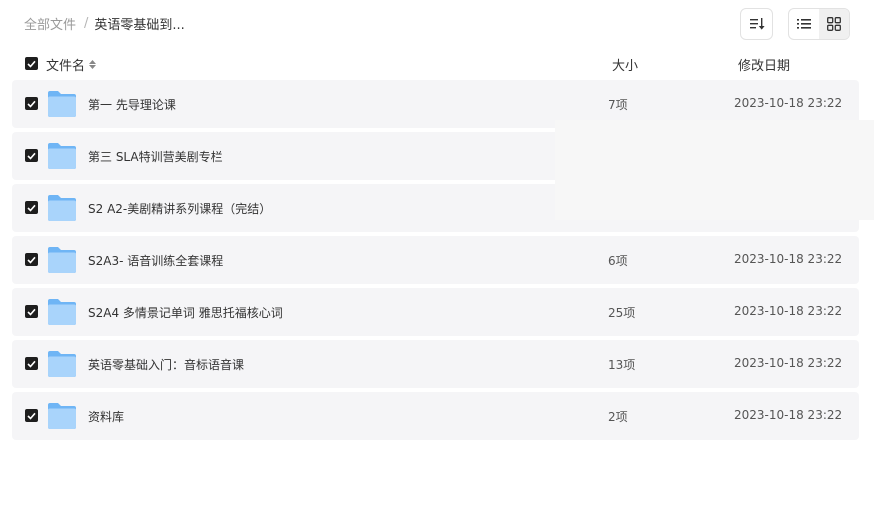  I want to click on view-toggle, so click(819, 24).